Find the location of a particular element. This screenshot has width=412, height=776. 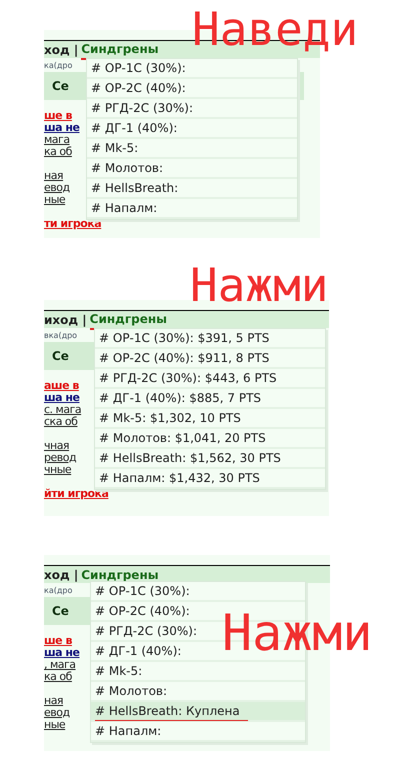

nav-link: ска об is located at coordinates (61, 421).